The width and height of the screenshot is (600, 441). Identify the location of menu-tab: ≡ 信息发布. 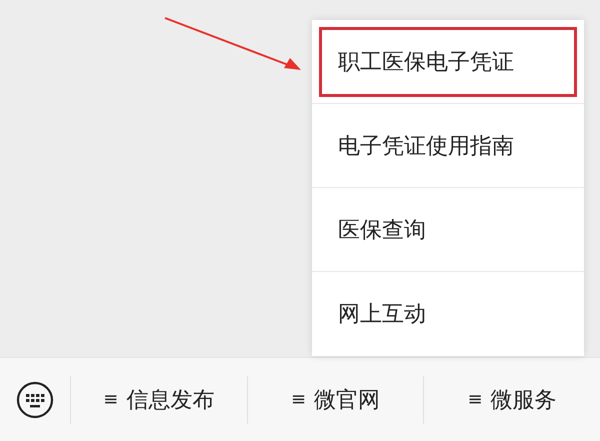
(159, 400).